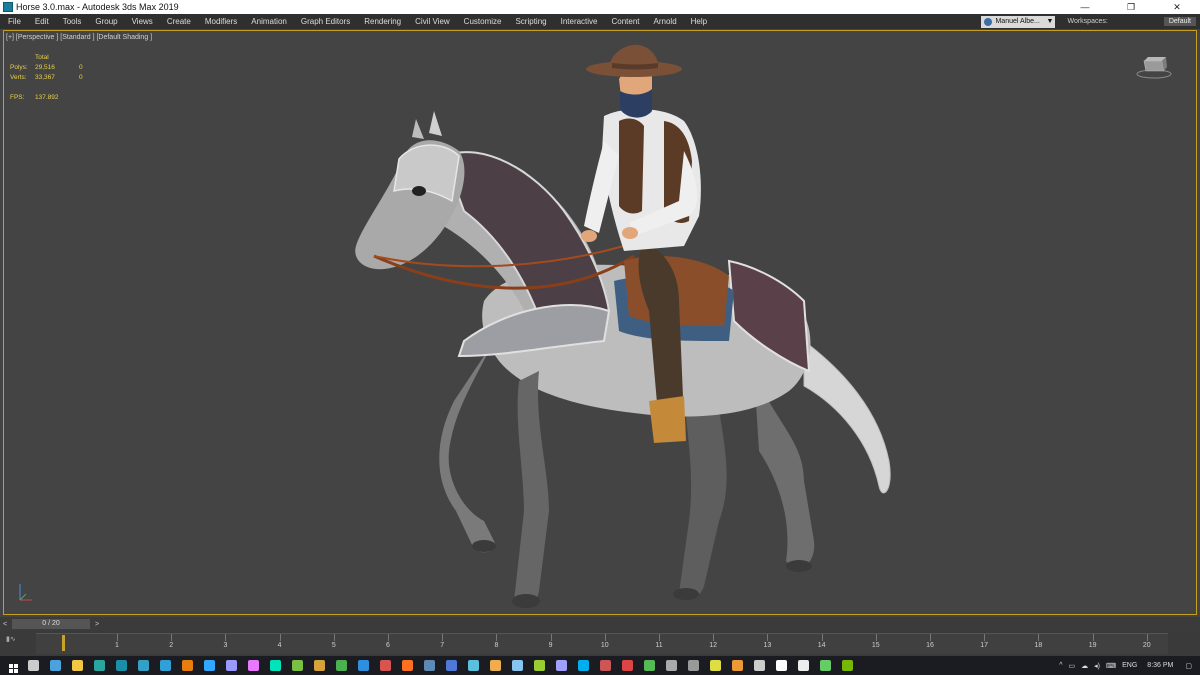 The height and width of the screenshot is (675, 1200). Describe the element at coordinates (121, 665) in the screenshot. I see `3dsmax-icon` at that location.